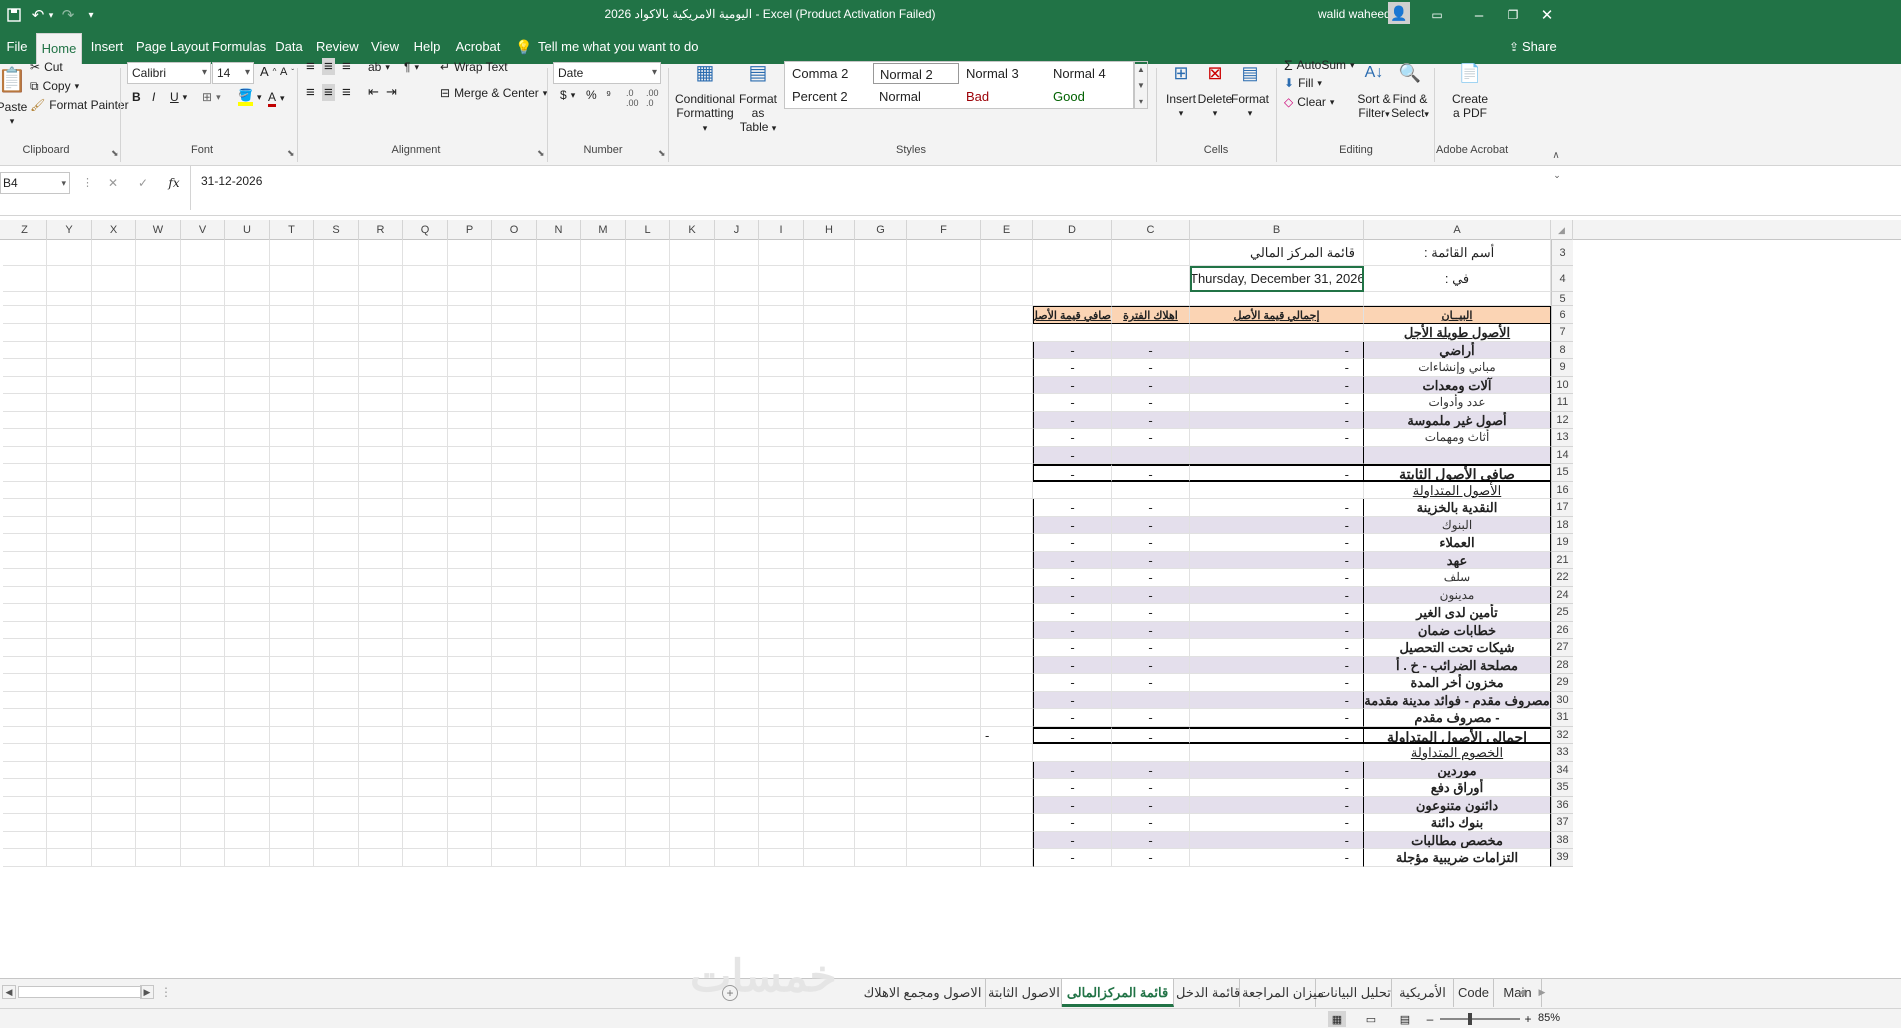  What do you see at coordinates (1007, 735) in the screenshot?
I see `extra-value-cell: -` at bounding box center [1007, 735].